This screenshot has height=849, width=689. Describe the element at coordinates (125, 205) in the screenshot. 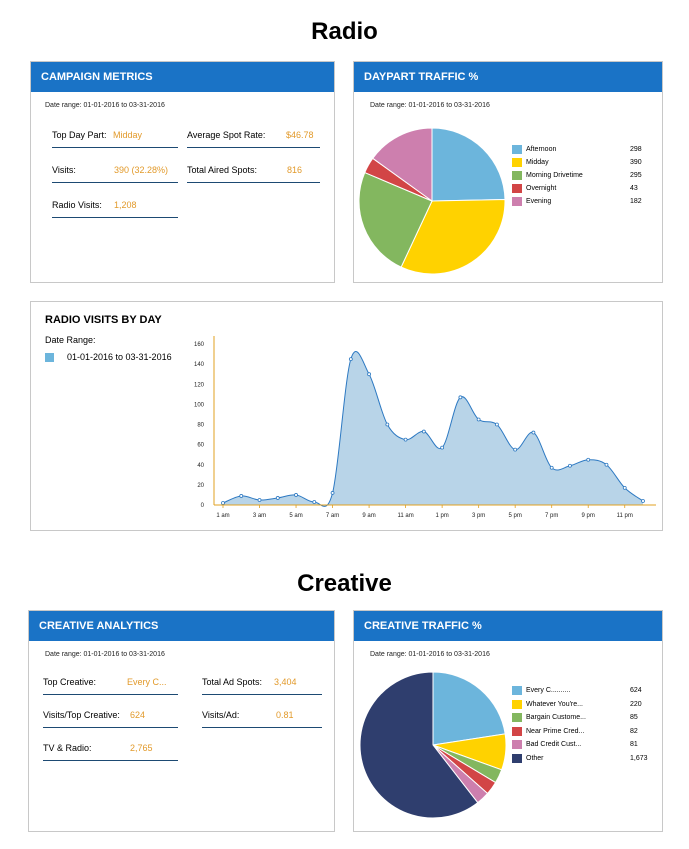

I see `radio-visits-value: 1,208` at that location.